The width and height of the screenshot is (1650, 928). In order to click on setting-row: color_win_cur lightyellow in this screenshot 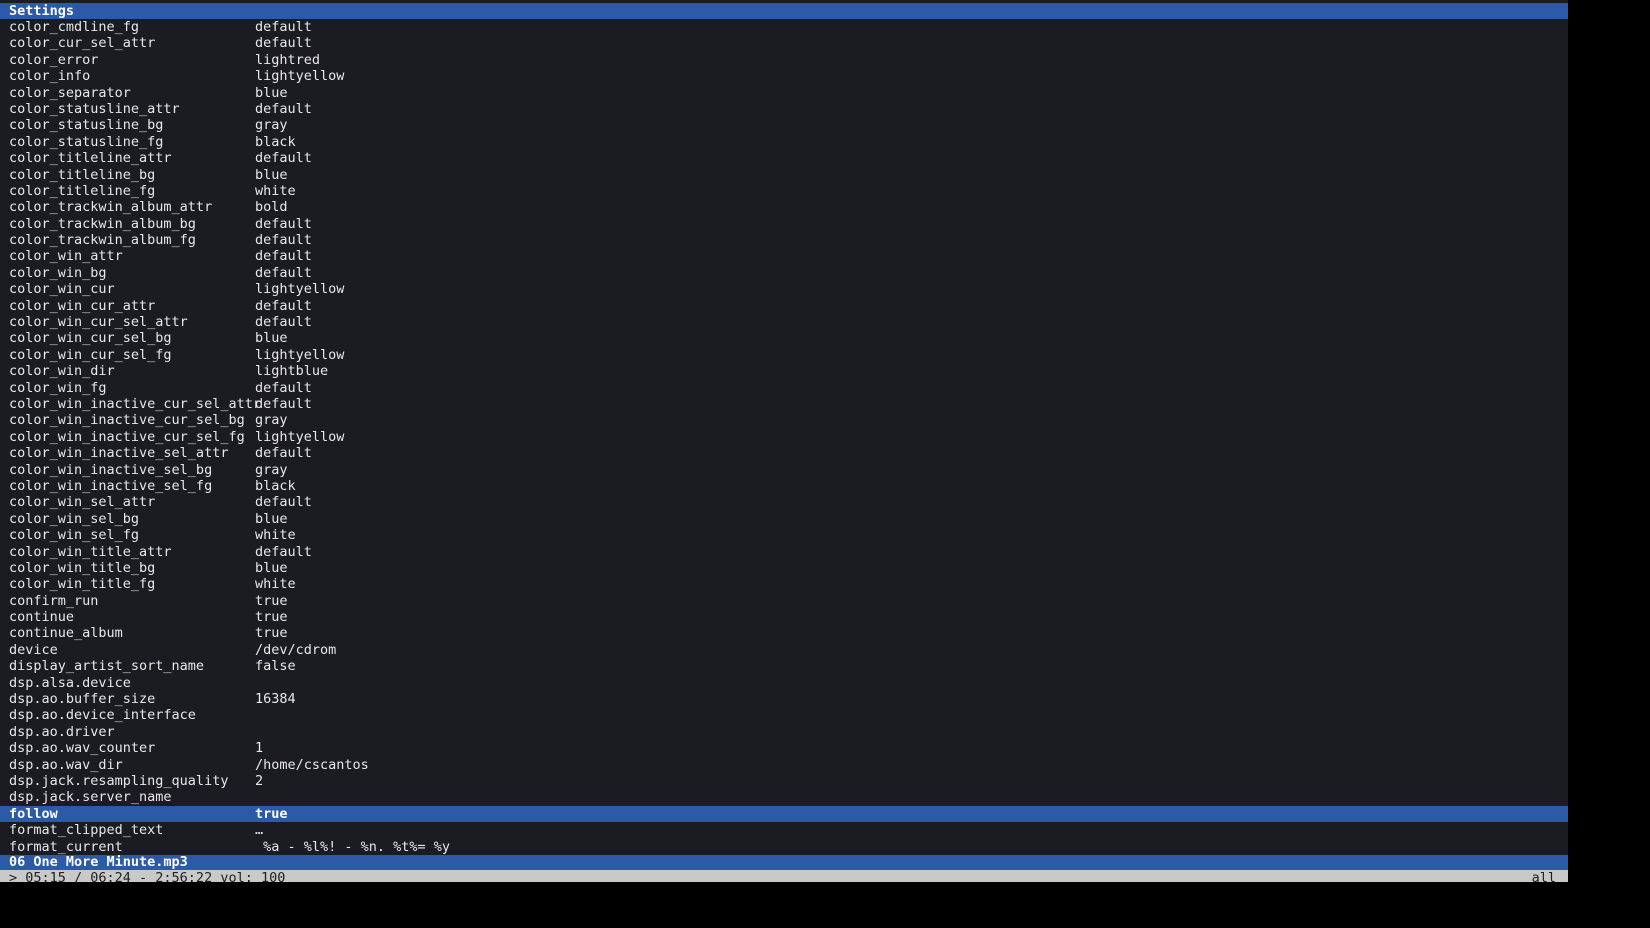, I will do `click(784, 289)`.